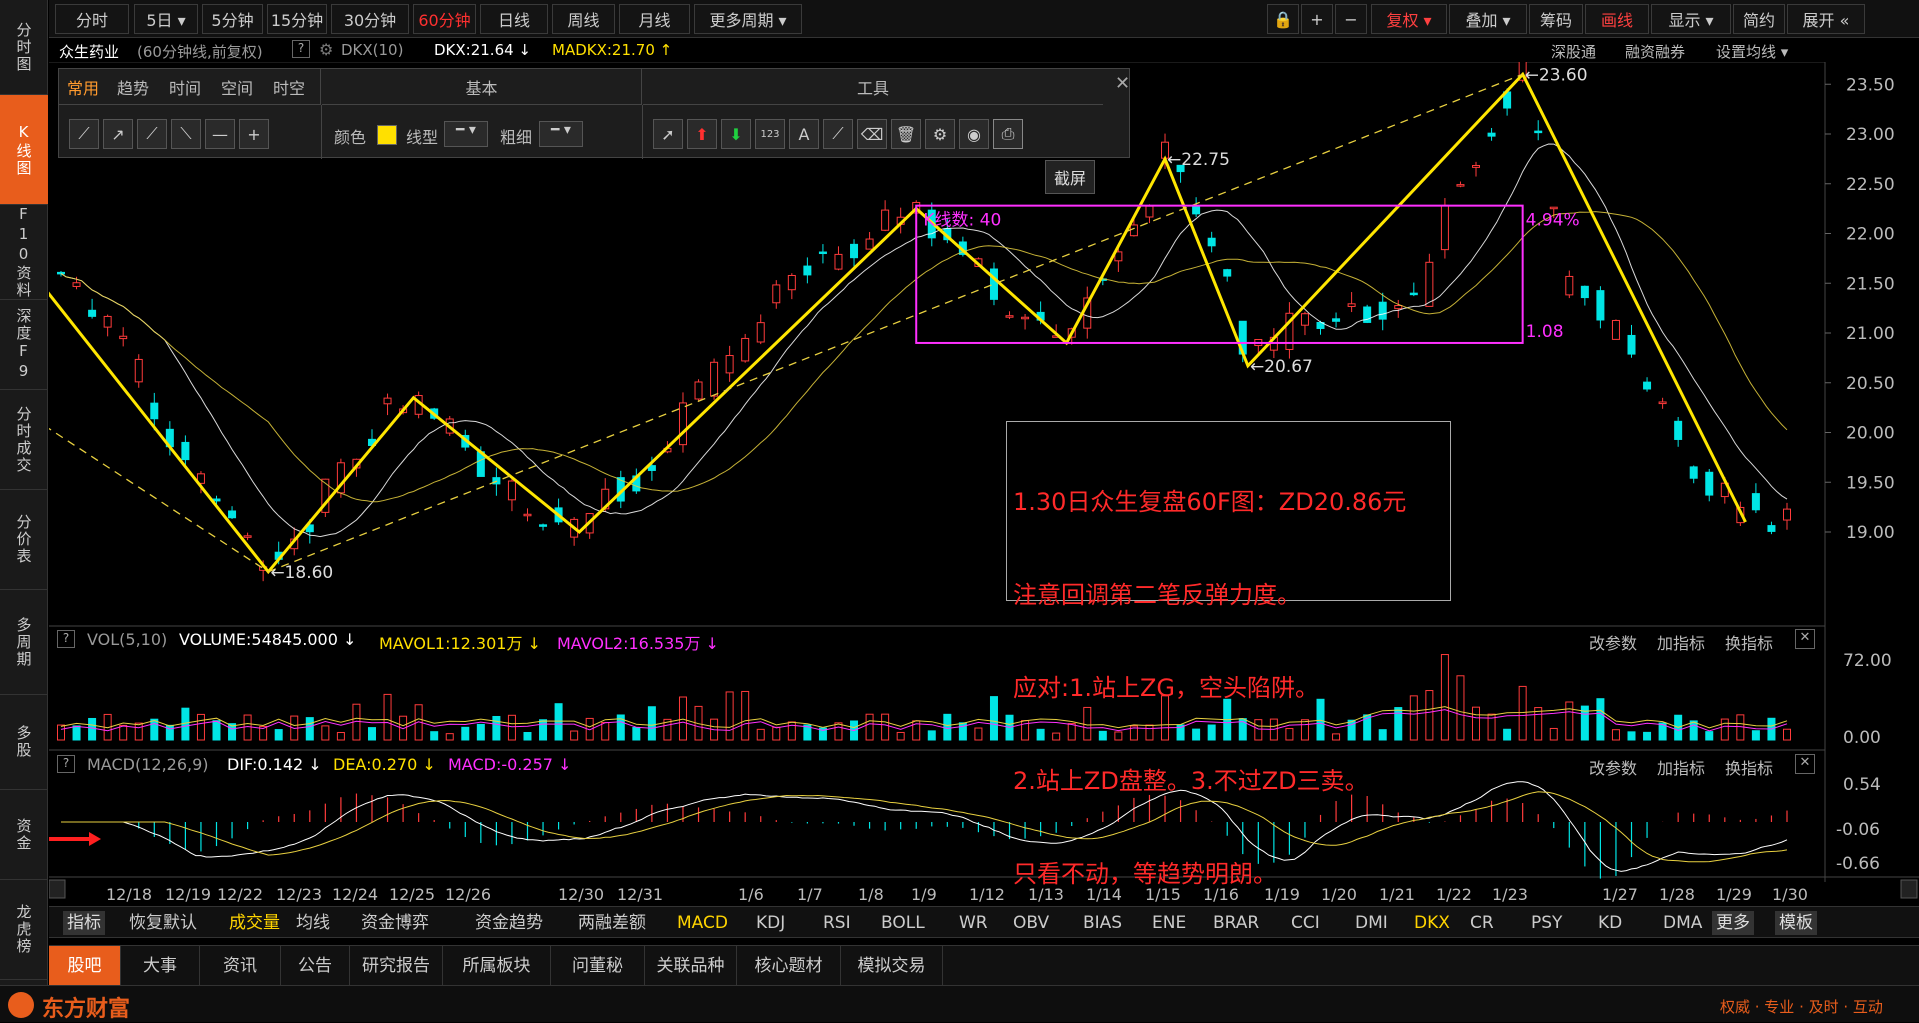  Describe the element at coordinates (232, 19) in the screenshot. I see `period-button-2: 5分钟` at that location.